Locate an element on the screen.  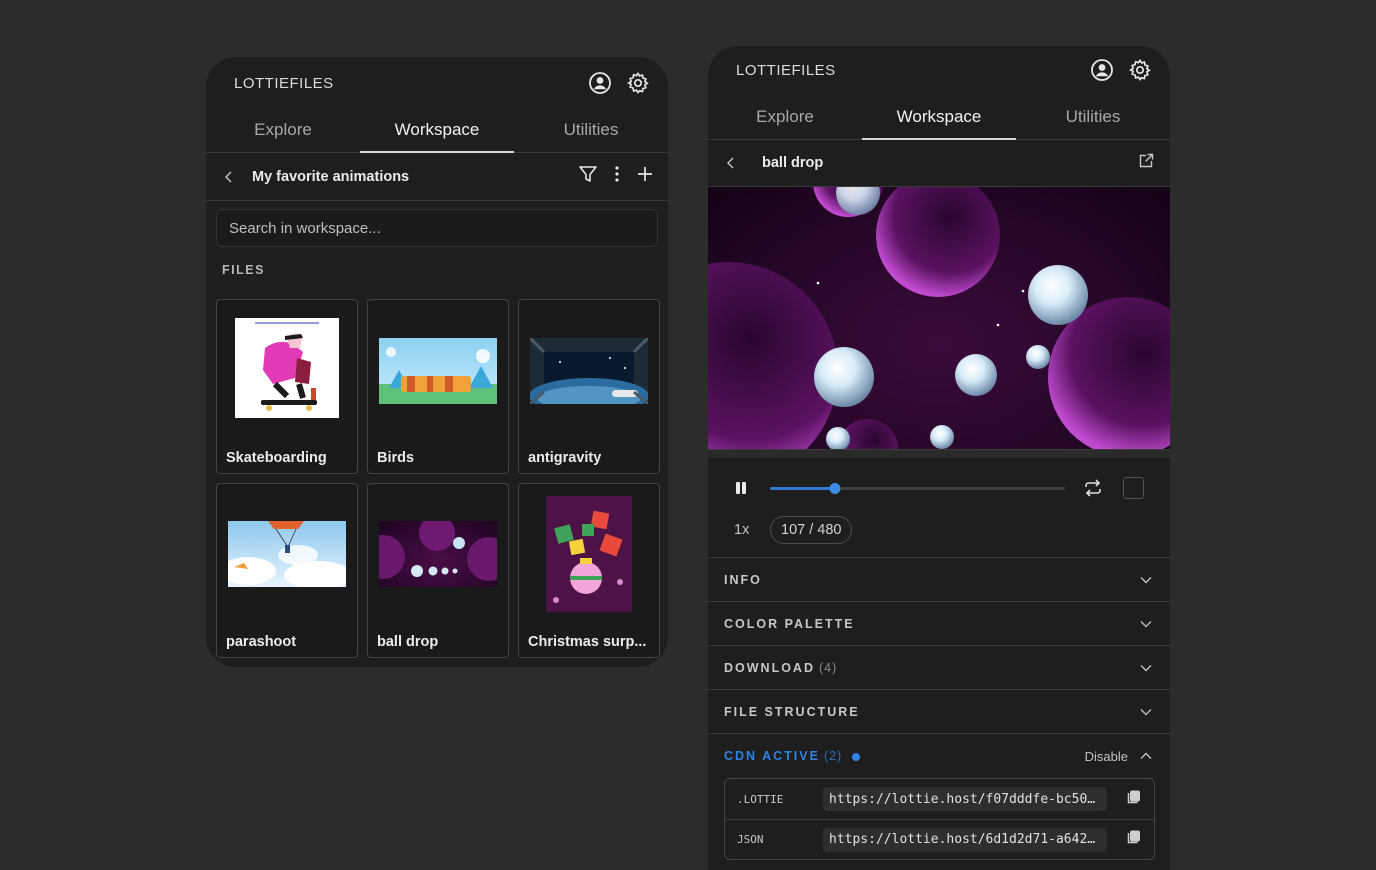
cdn-status-dot is located at coordinates (856, 756).